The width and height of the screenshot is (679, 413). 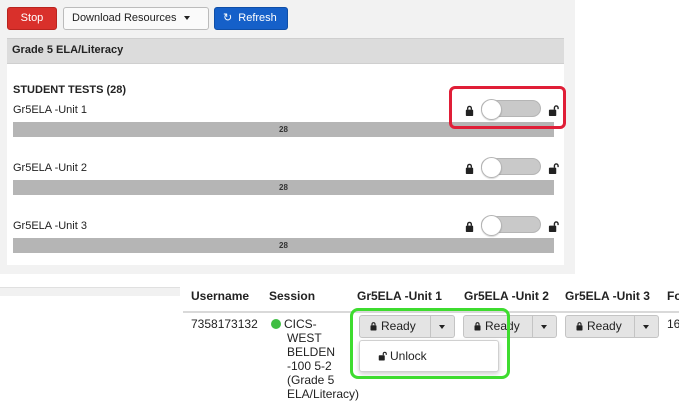 I want to click on column-header-unit-2: Gr5ELA -Unit 2, so click(x=506, y=296).